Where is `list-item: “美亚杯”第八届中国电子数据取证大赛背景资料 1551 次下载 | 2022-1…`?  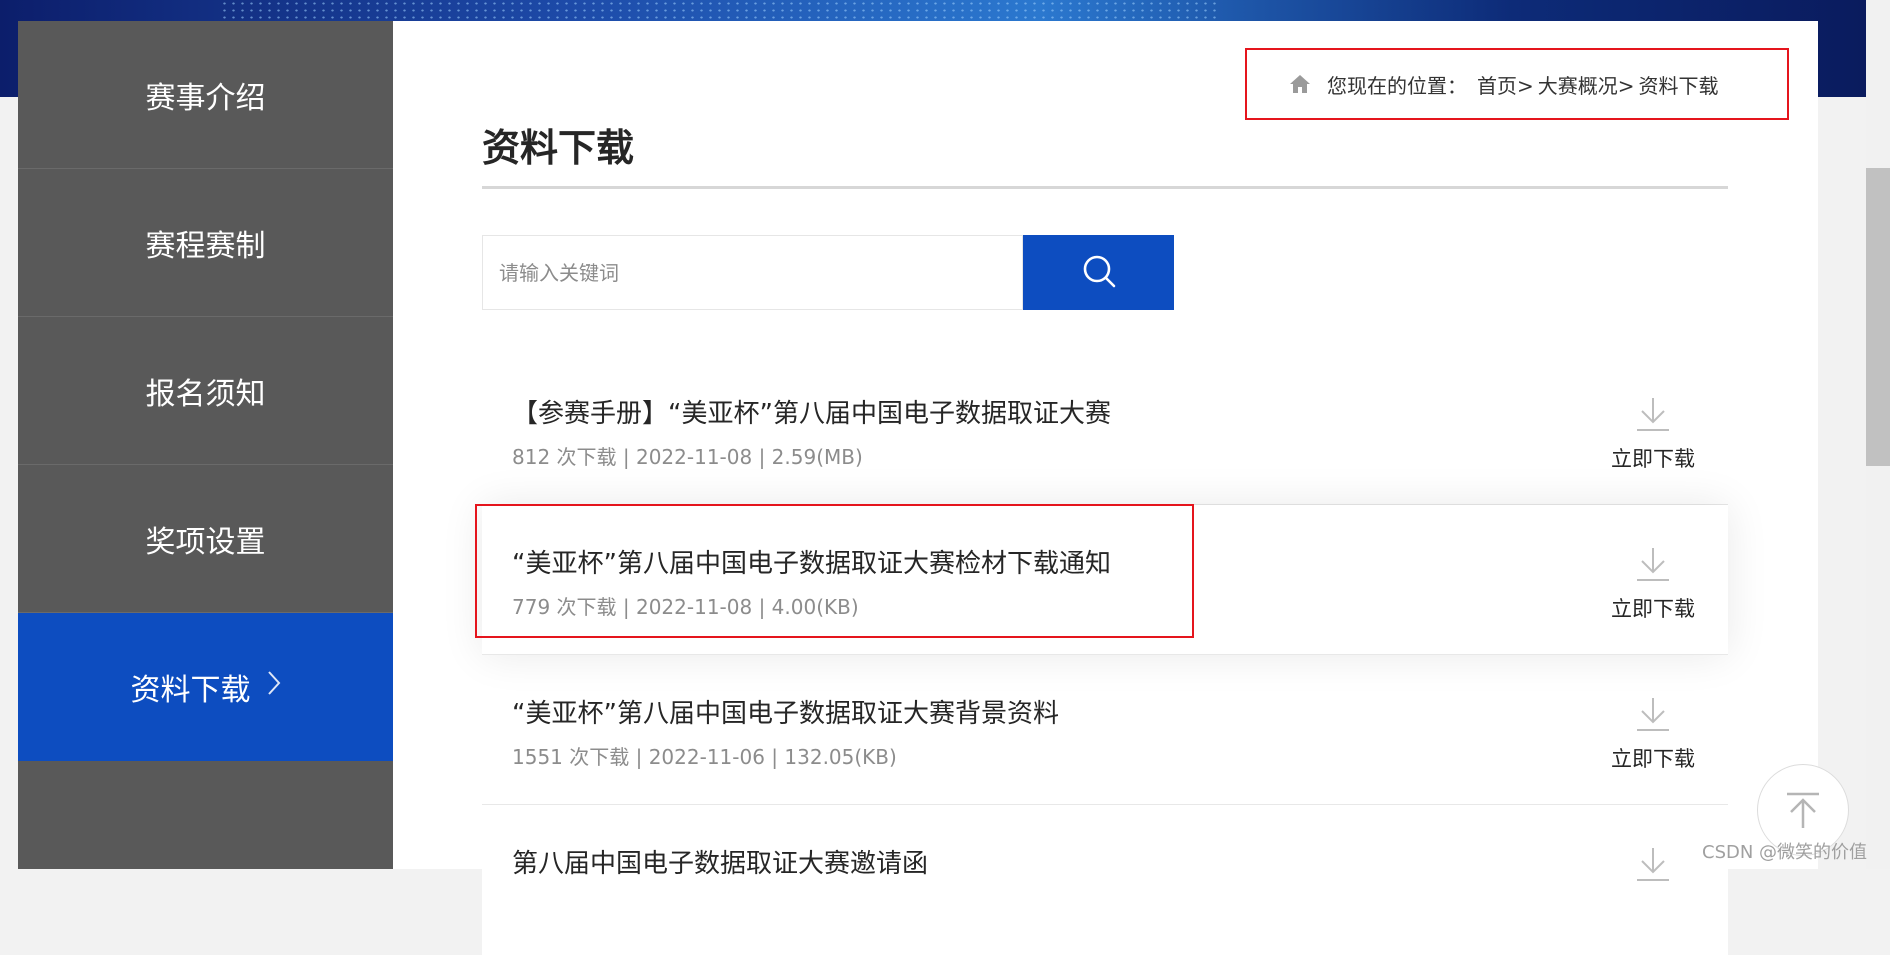 list-item: “美亚杯”第八届中国电子数据取证大赛背景资料 1551 次下载 | 2022-1… is located at coordinates (1105, 730).